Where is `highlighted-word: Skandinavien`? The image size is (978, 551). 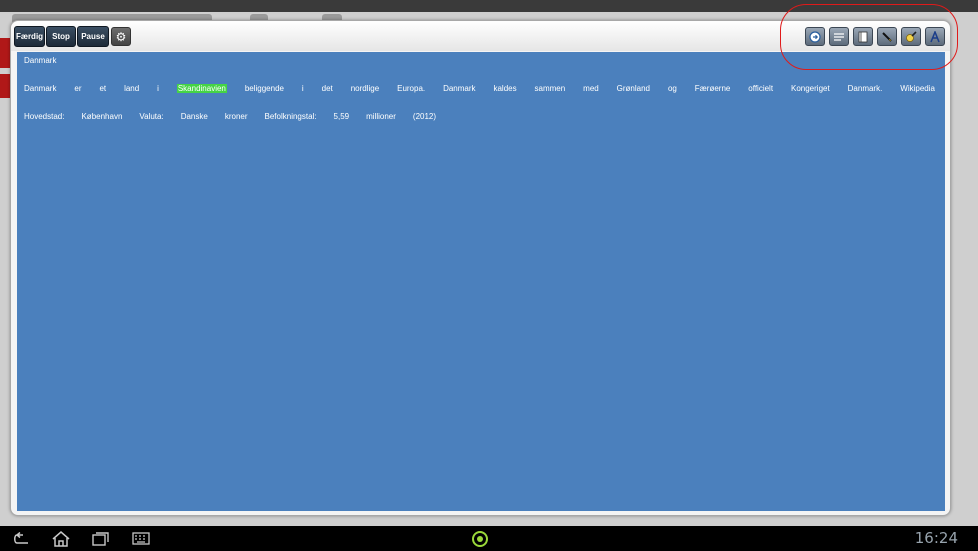
highlighted-word: Skandinavien is located at coordinates (201, 88).